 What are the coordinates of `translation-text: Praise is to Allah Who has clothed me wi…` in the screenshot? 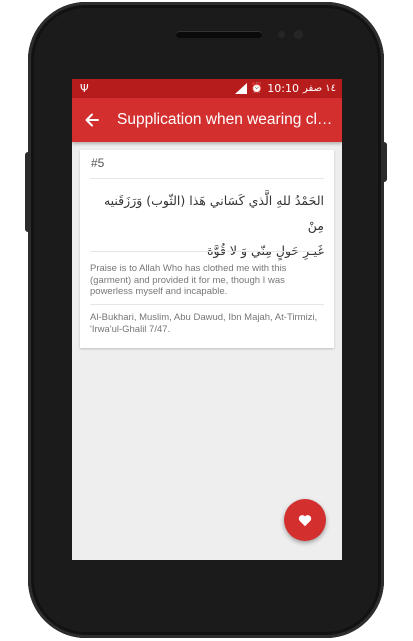 It's located at (188, 280).